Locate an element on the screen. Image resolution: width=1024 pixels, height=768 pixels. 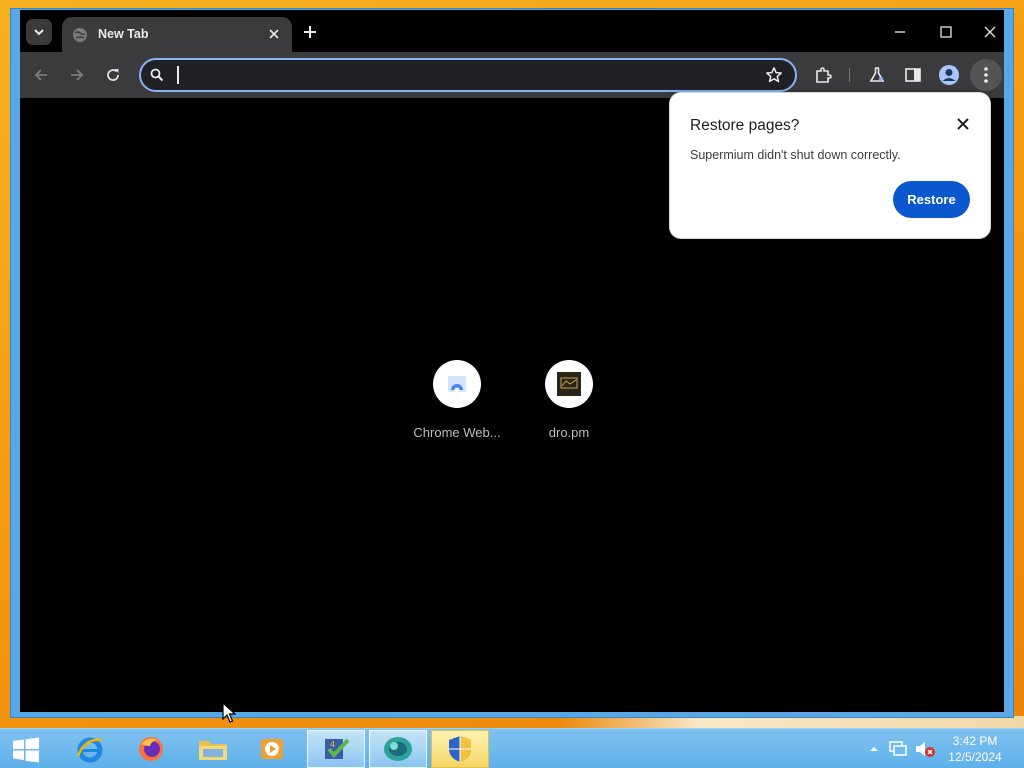
labs-button is located at coordinates (877, 75).